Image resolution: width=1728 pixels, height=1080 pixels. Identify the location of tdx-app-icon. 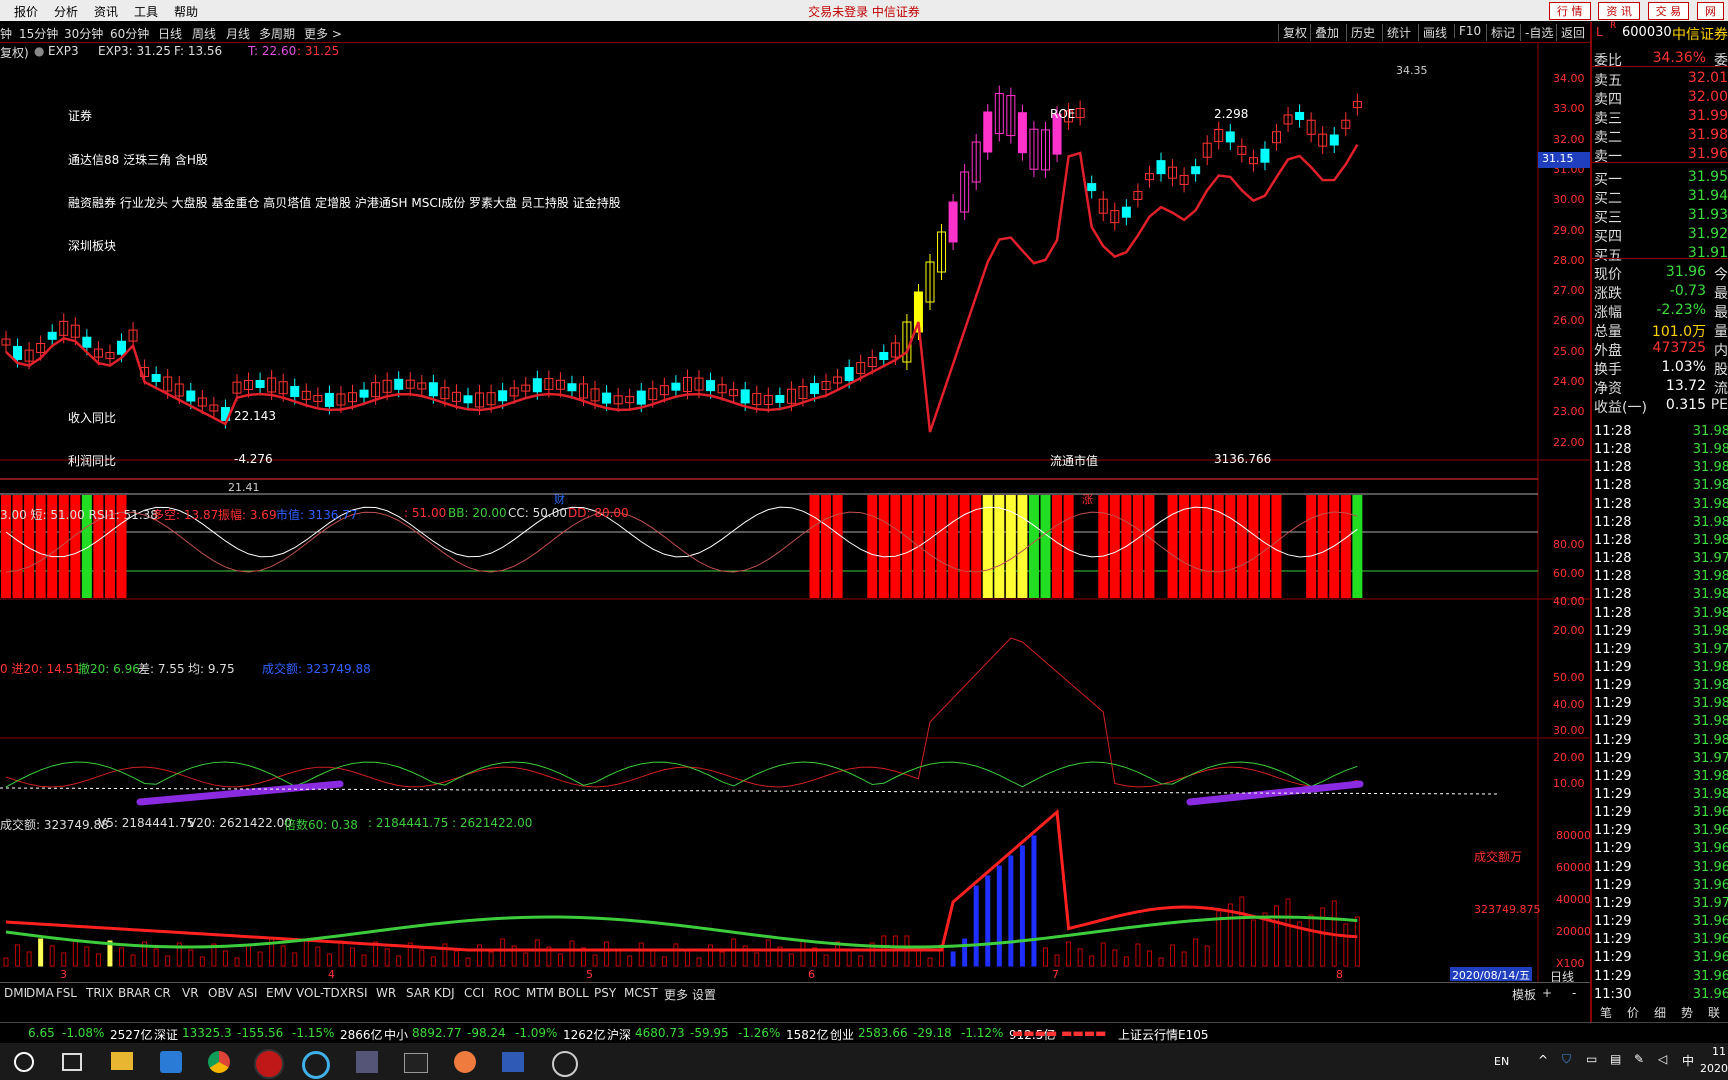
(269, 1064).